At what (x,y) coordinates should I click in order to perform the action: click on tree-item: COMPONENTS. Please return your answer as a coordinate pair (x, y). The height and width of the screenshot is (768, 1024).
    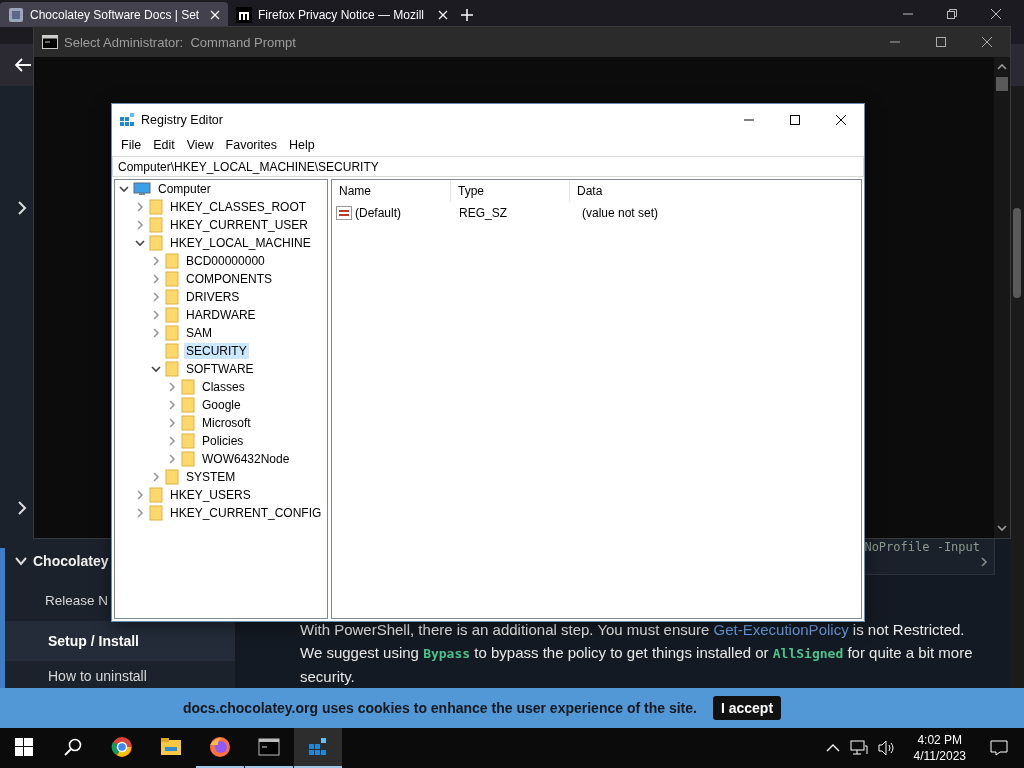
    Looking at the image, I should click on (229, 279).